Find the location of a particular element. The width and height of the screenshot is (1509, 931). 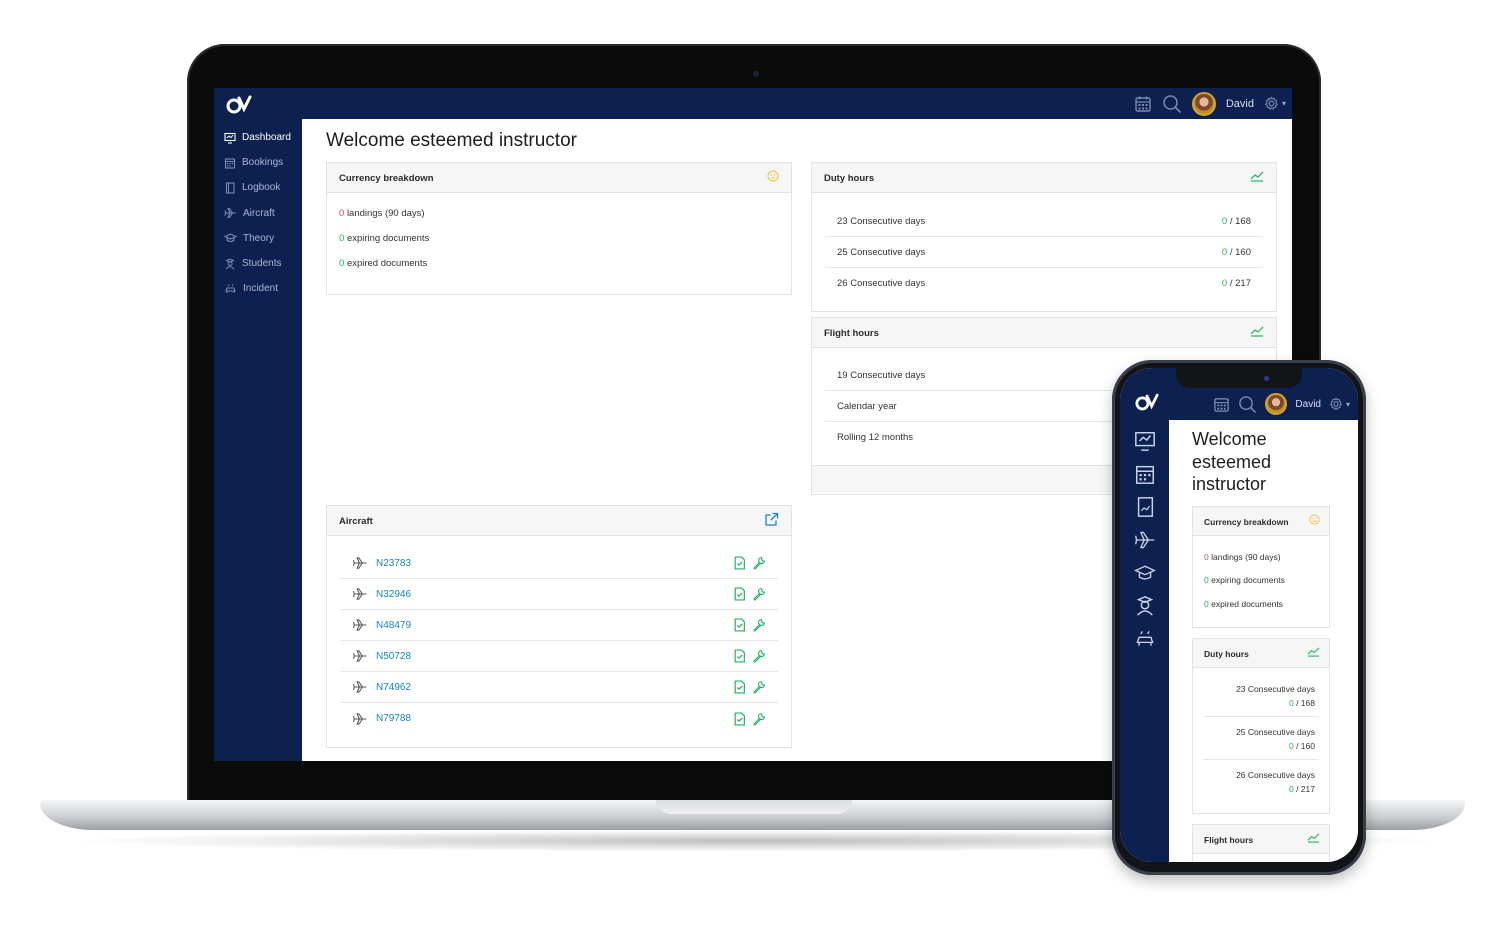

card-title: Flight hours is located at coordinates (1229, 840).